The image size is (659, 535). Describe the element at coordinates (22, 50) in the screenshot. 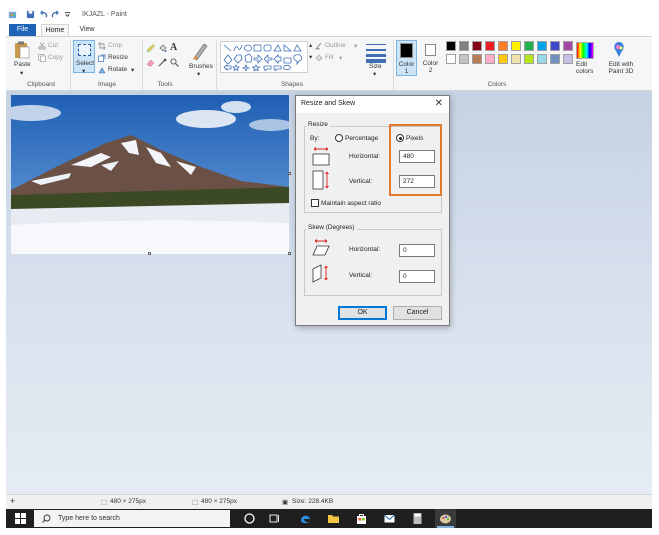

I see `paste-icon` at that location.